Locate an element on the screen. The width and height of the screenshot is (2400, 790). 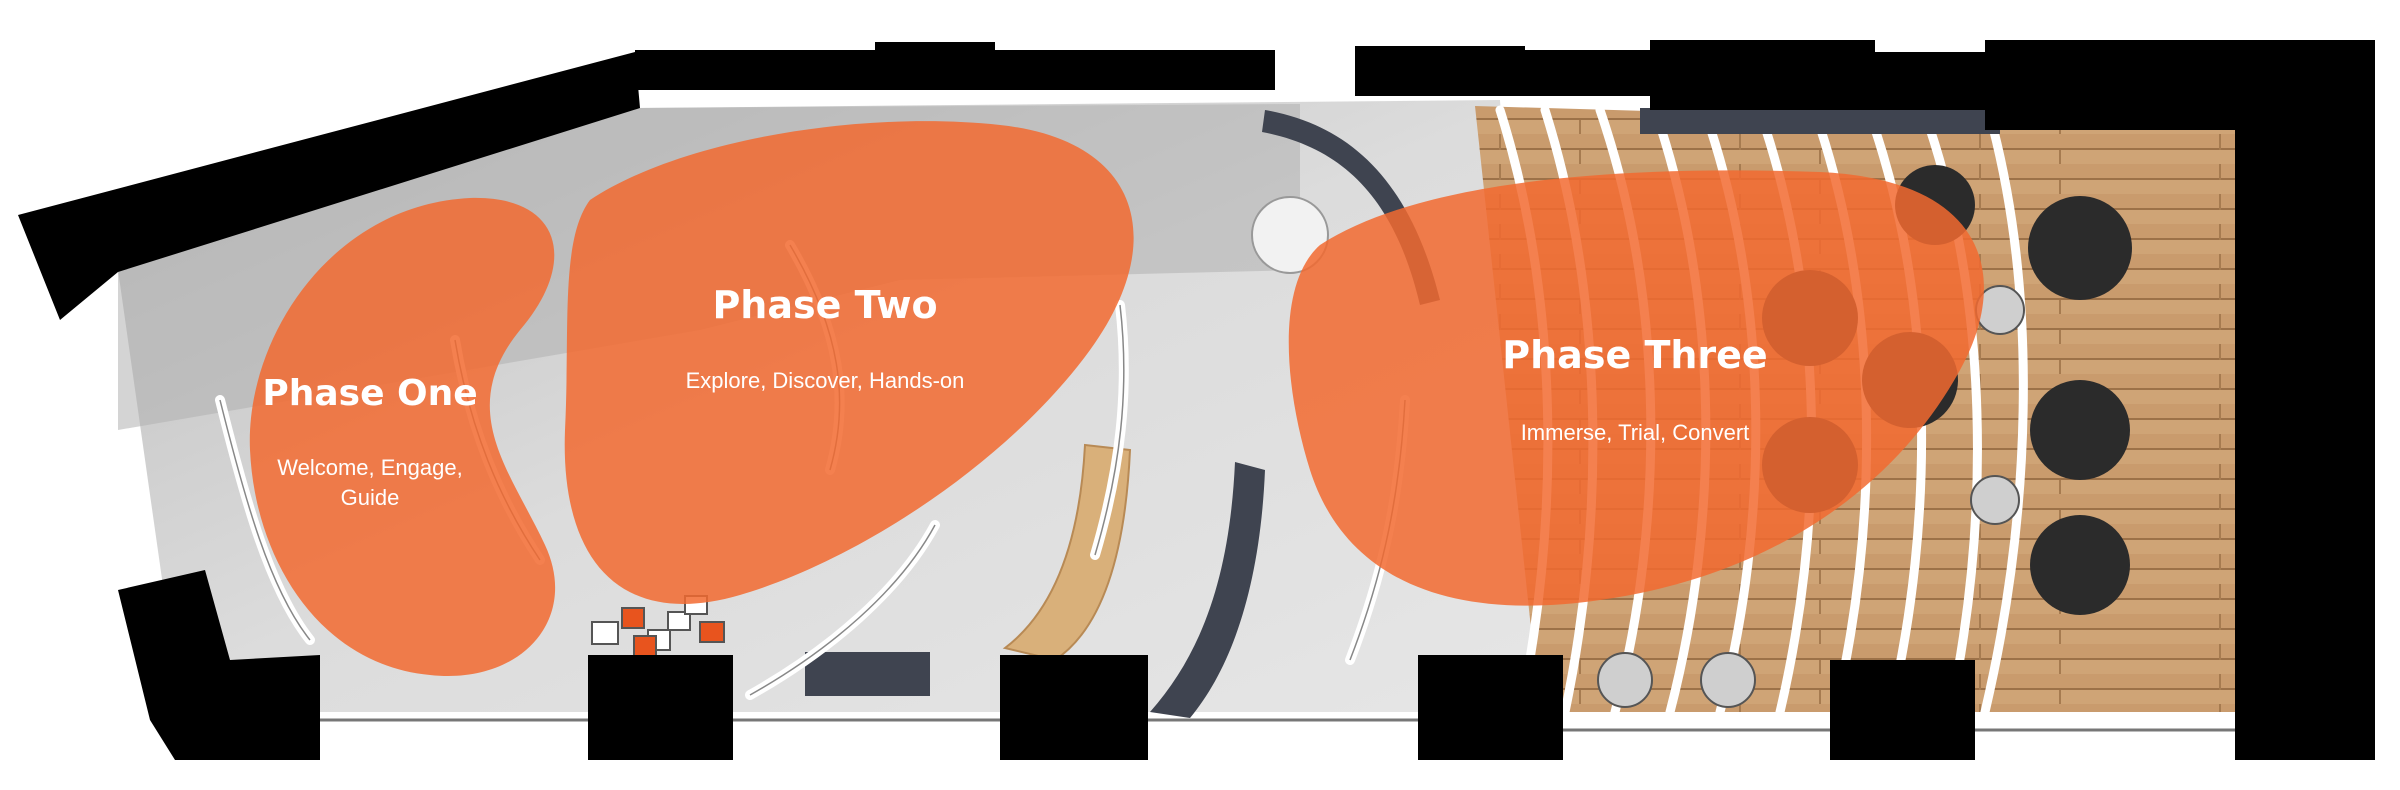
phase-one-title: Phase One is located at coordinates (369, 393).